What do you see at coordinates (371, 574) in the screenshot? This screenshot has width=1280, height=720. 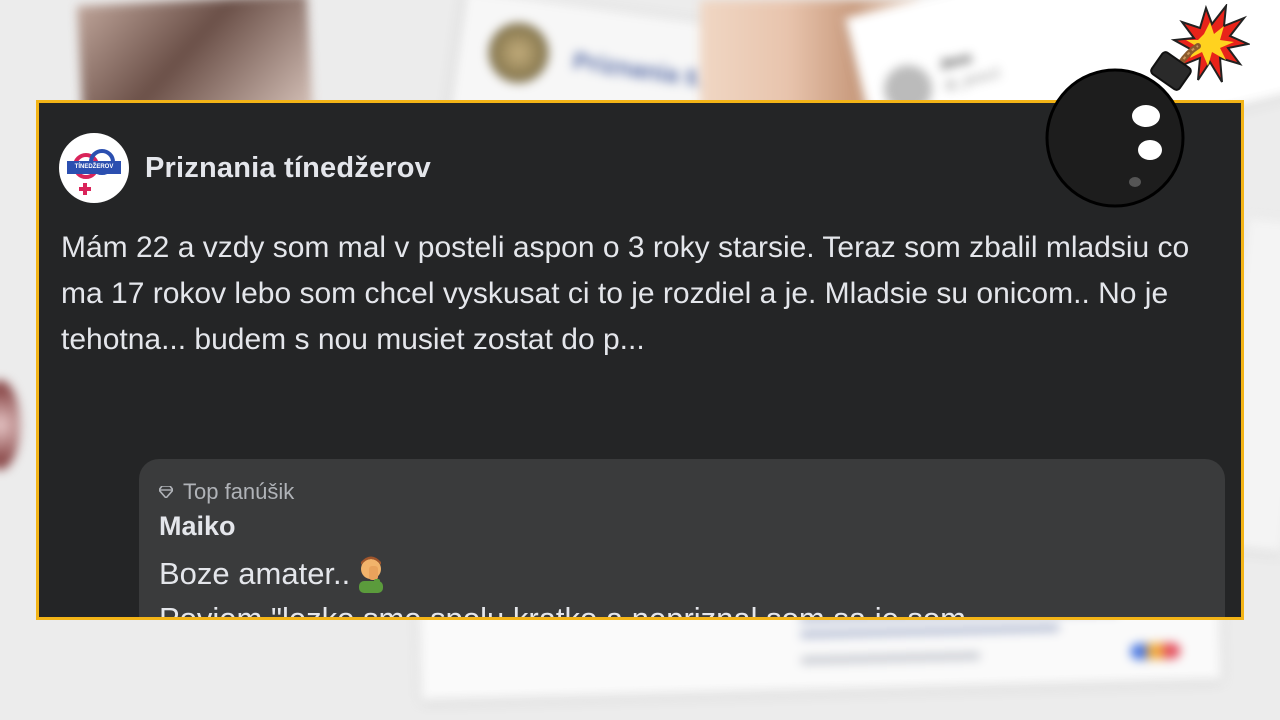 I see `facepalm-icon` at bounding box center [371, 574].